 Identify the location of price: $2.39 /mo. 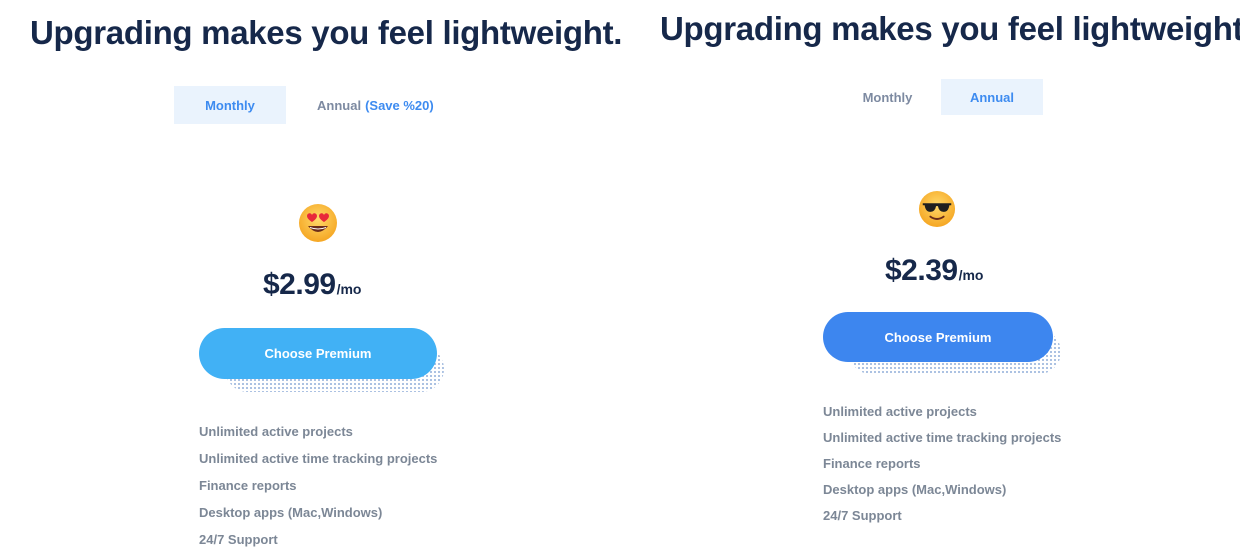
(934, 271).